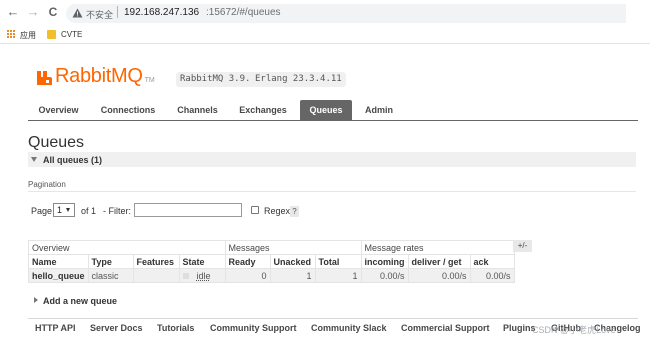 The height and width of the screenshot is (342, 650). What do you see at coordinates (277, 211) in the screenshot?
I see `regex-label: Regex` at bounding box center [277, 211].